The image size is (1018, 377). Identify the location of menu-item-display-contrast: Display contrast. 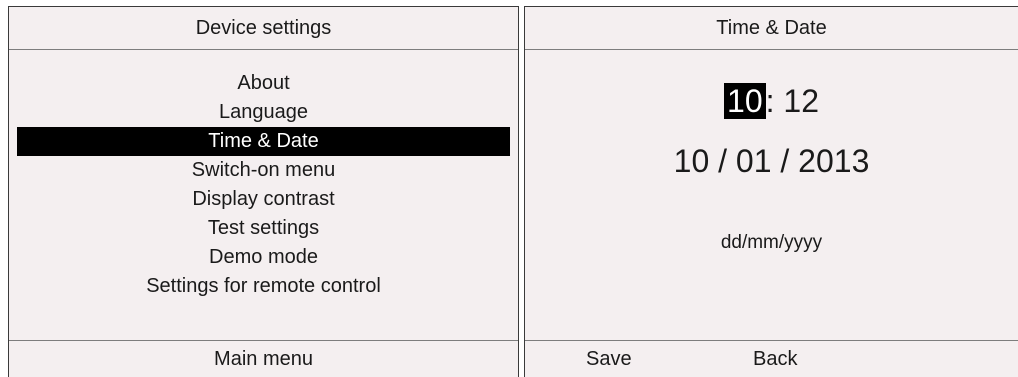
(263, 199).